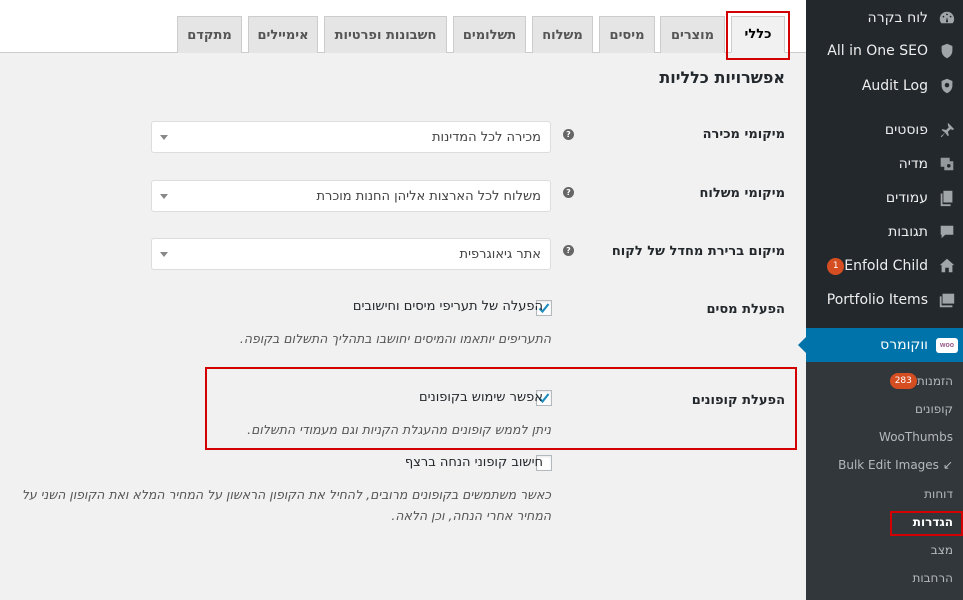  Describe the element at coordinates (351, 254) in the screenshot. I see `default-customer-location-select: אתר גיאוגרפית` at that location.